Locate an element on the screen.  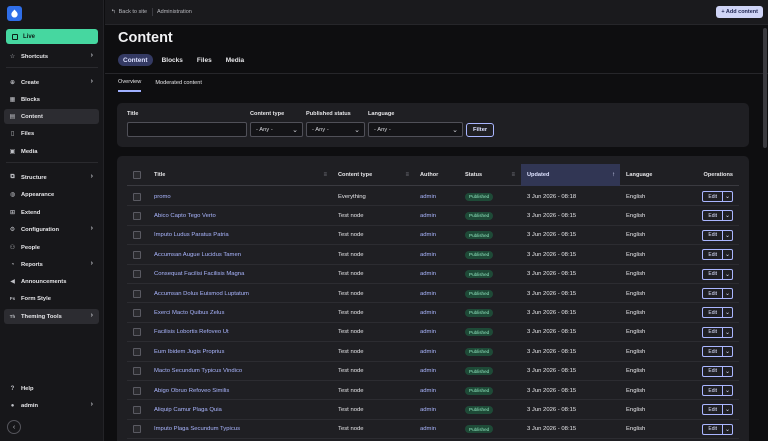
live-workspace-button: Live is located at coordinates (52, 36).